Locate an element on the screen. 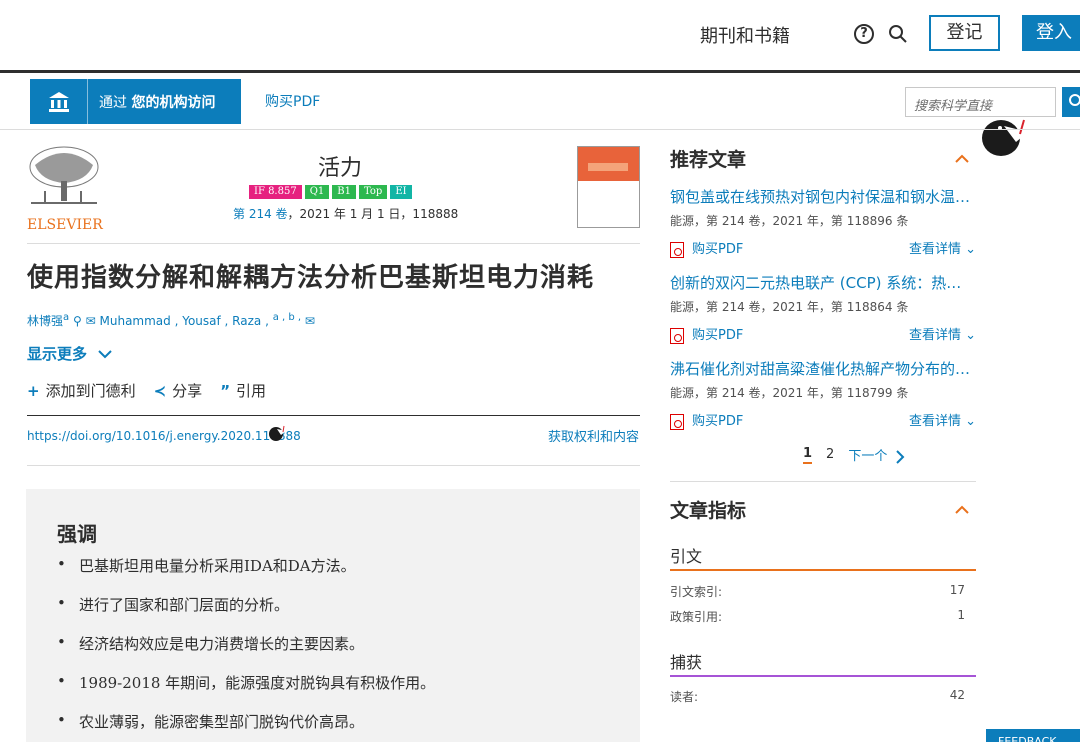 Image resolution: width=1080 pixels, height=742 pixels. email-icon-2: ✉ is located at coordinates (310, 321).